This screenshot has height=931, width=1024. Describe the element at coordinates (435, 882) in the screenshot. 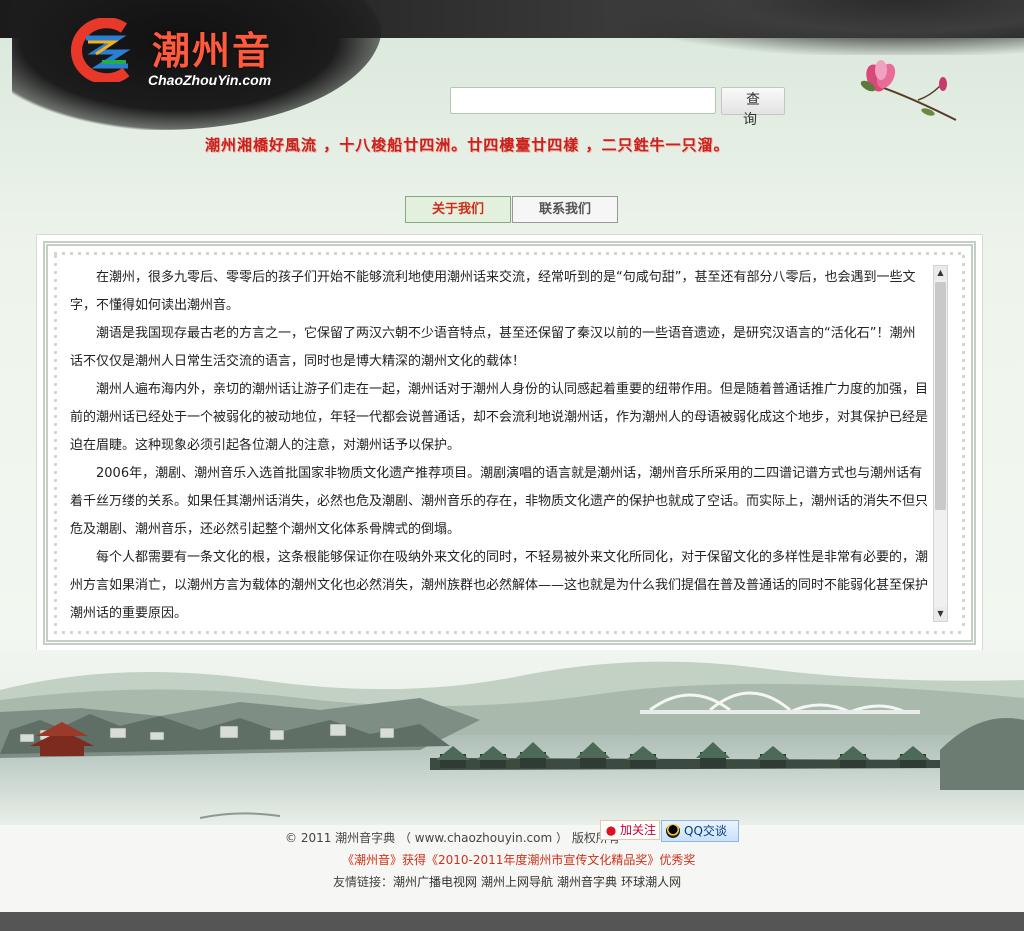

I see `friend-link: 潮州广播电视网` at that location.